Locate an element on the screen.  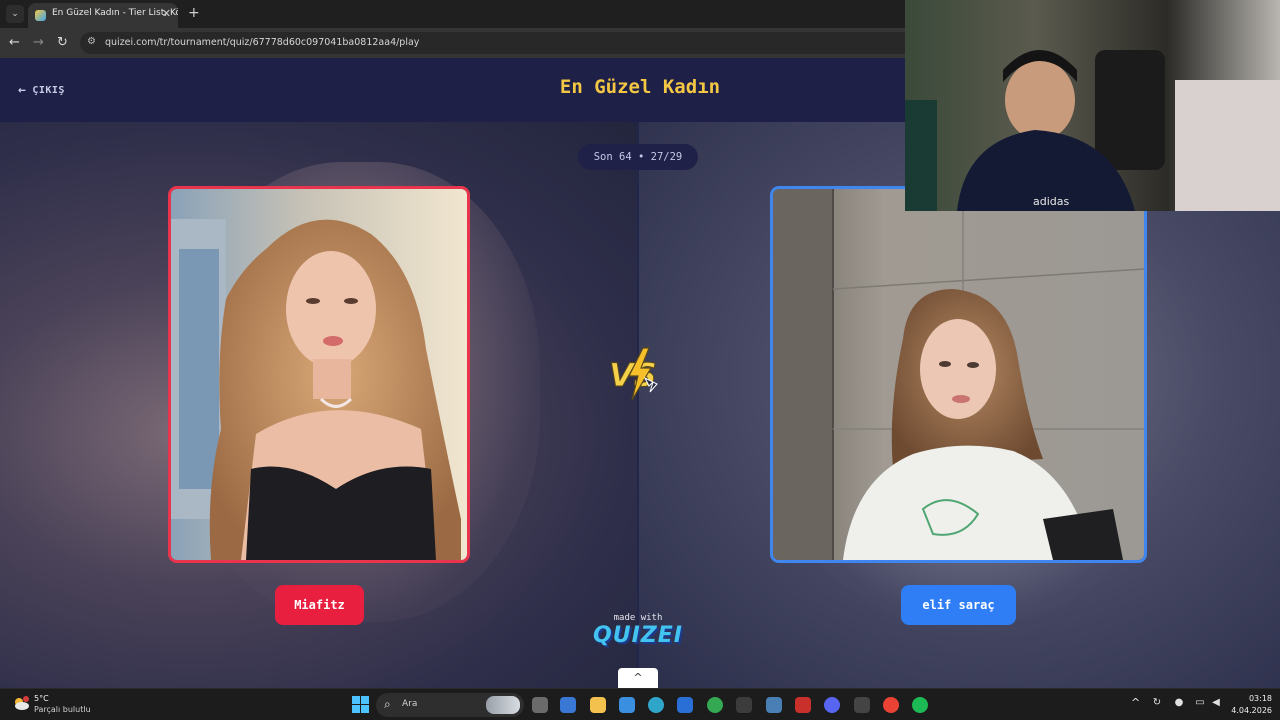
network-icon: ▭ is located at coordinates (1200, 703).